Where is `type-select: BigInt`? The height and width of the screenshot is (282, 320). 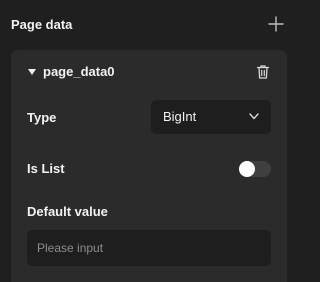 type-select: BigInt is located at coordinates (211, 117).